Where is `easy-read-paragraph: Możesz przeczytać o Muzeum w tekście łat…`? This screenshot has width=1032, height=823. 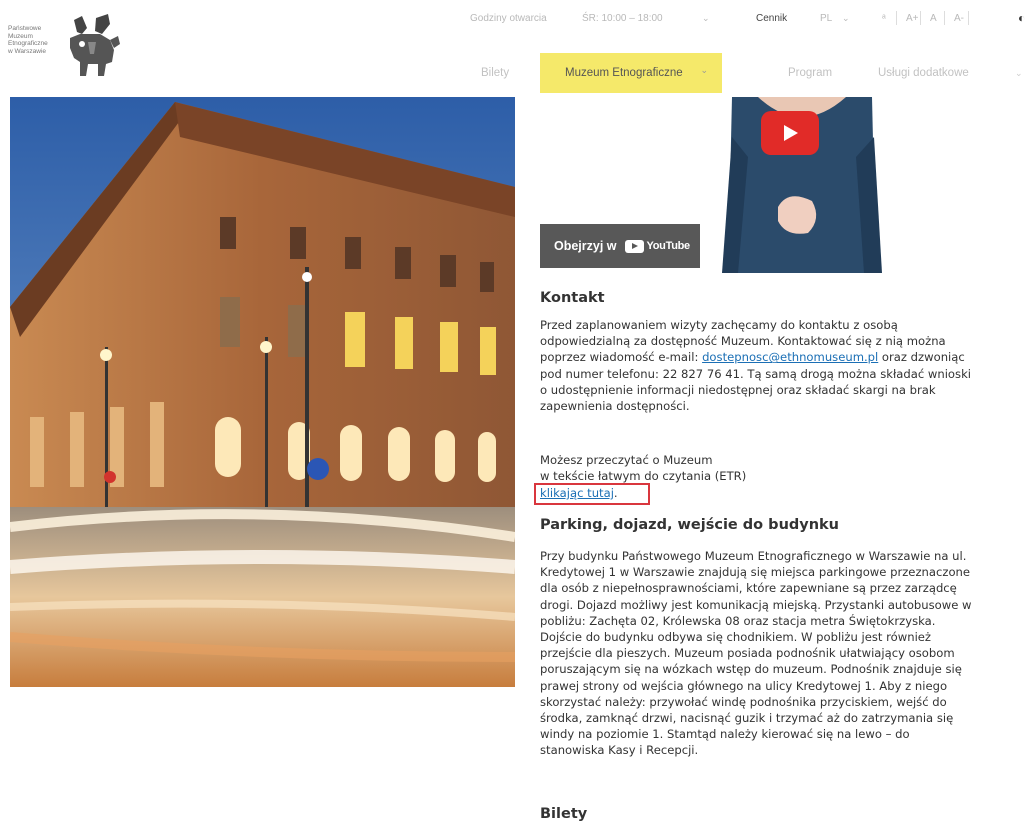
easy-read-paragraph: Możesz przeczytać o Muzeum w tekście łat… is located at coordinates (643, 468).